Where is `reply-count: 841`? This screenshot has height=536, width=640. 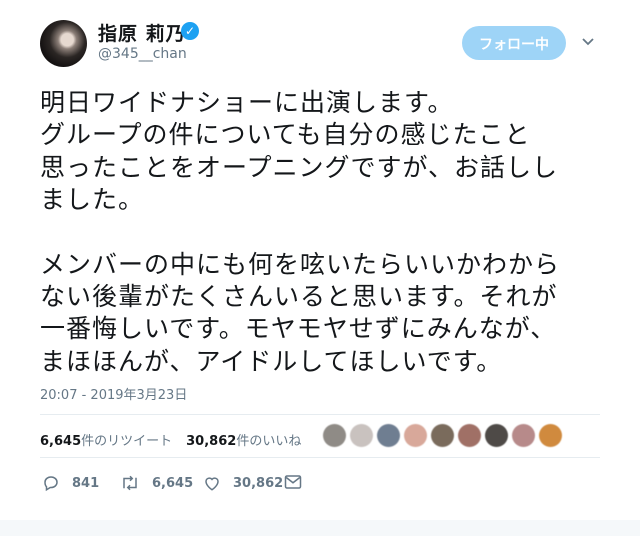 reply-count: 841 is located at coordinates (86, 483).